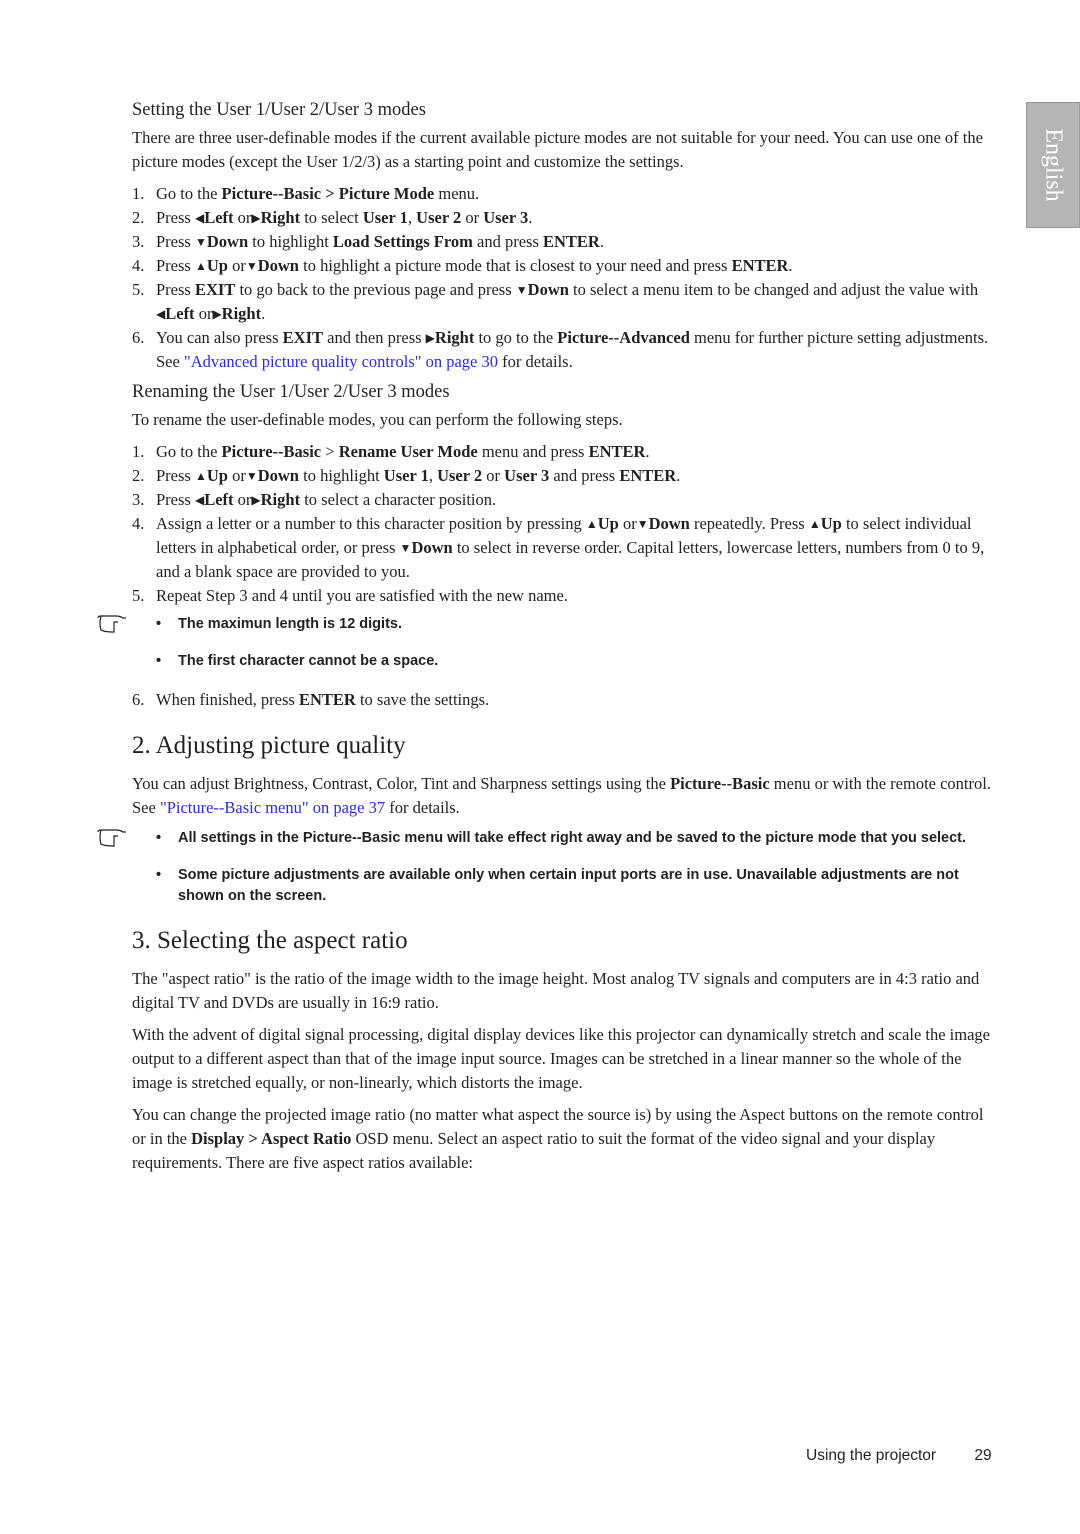 This screenshot has width=1080, height=1534. I want to click on note-item: The maximun length is 12 digits., so click(574, 624).